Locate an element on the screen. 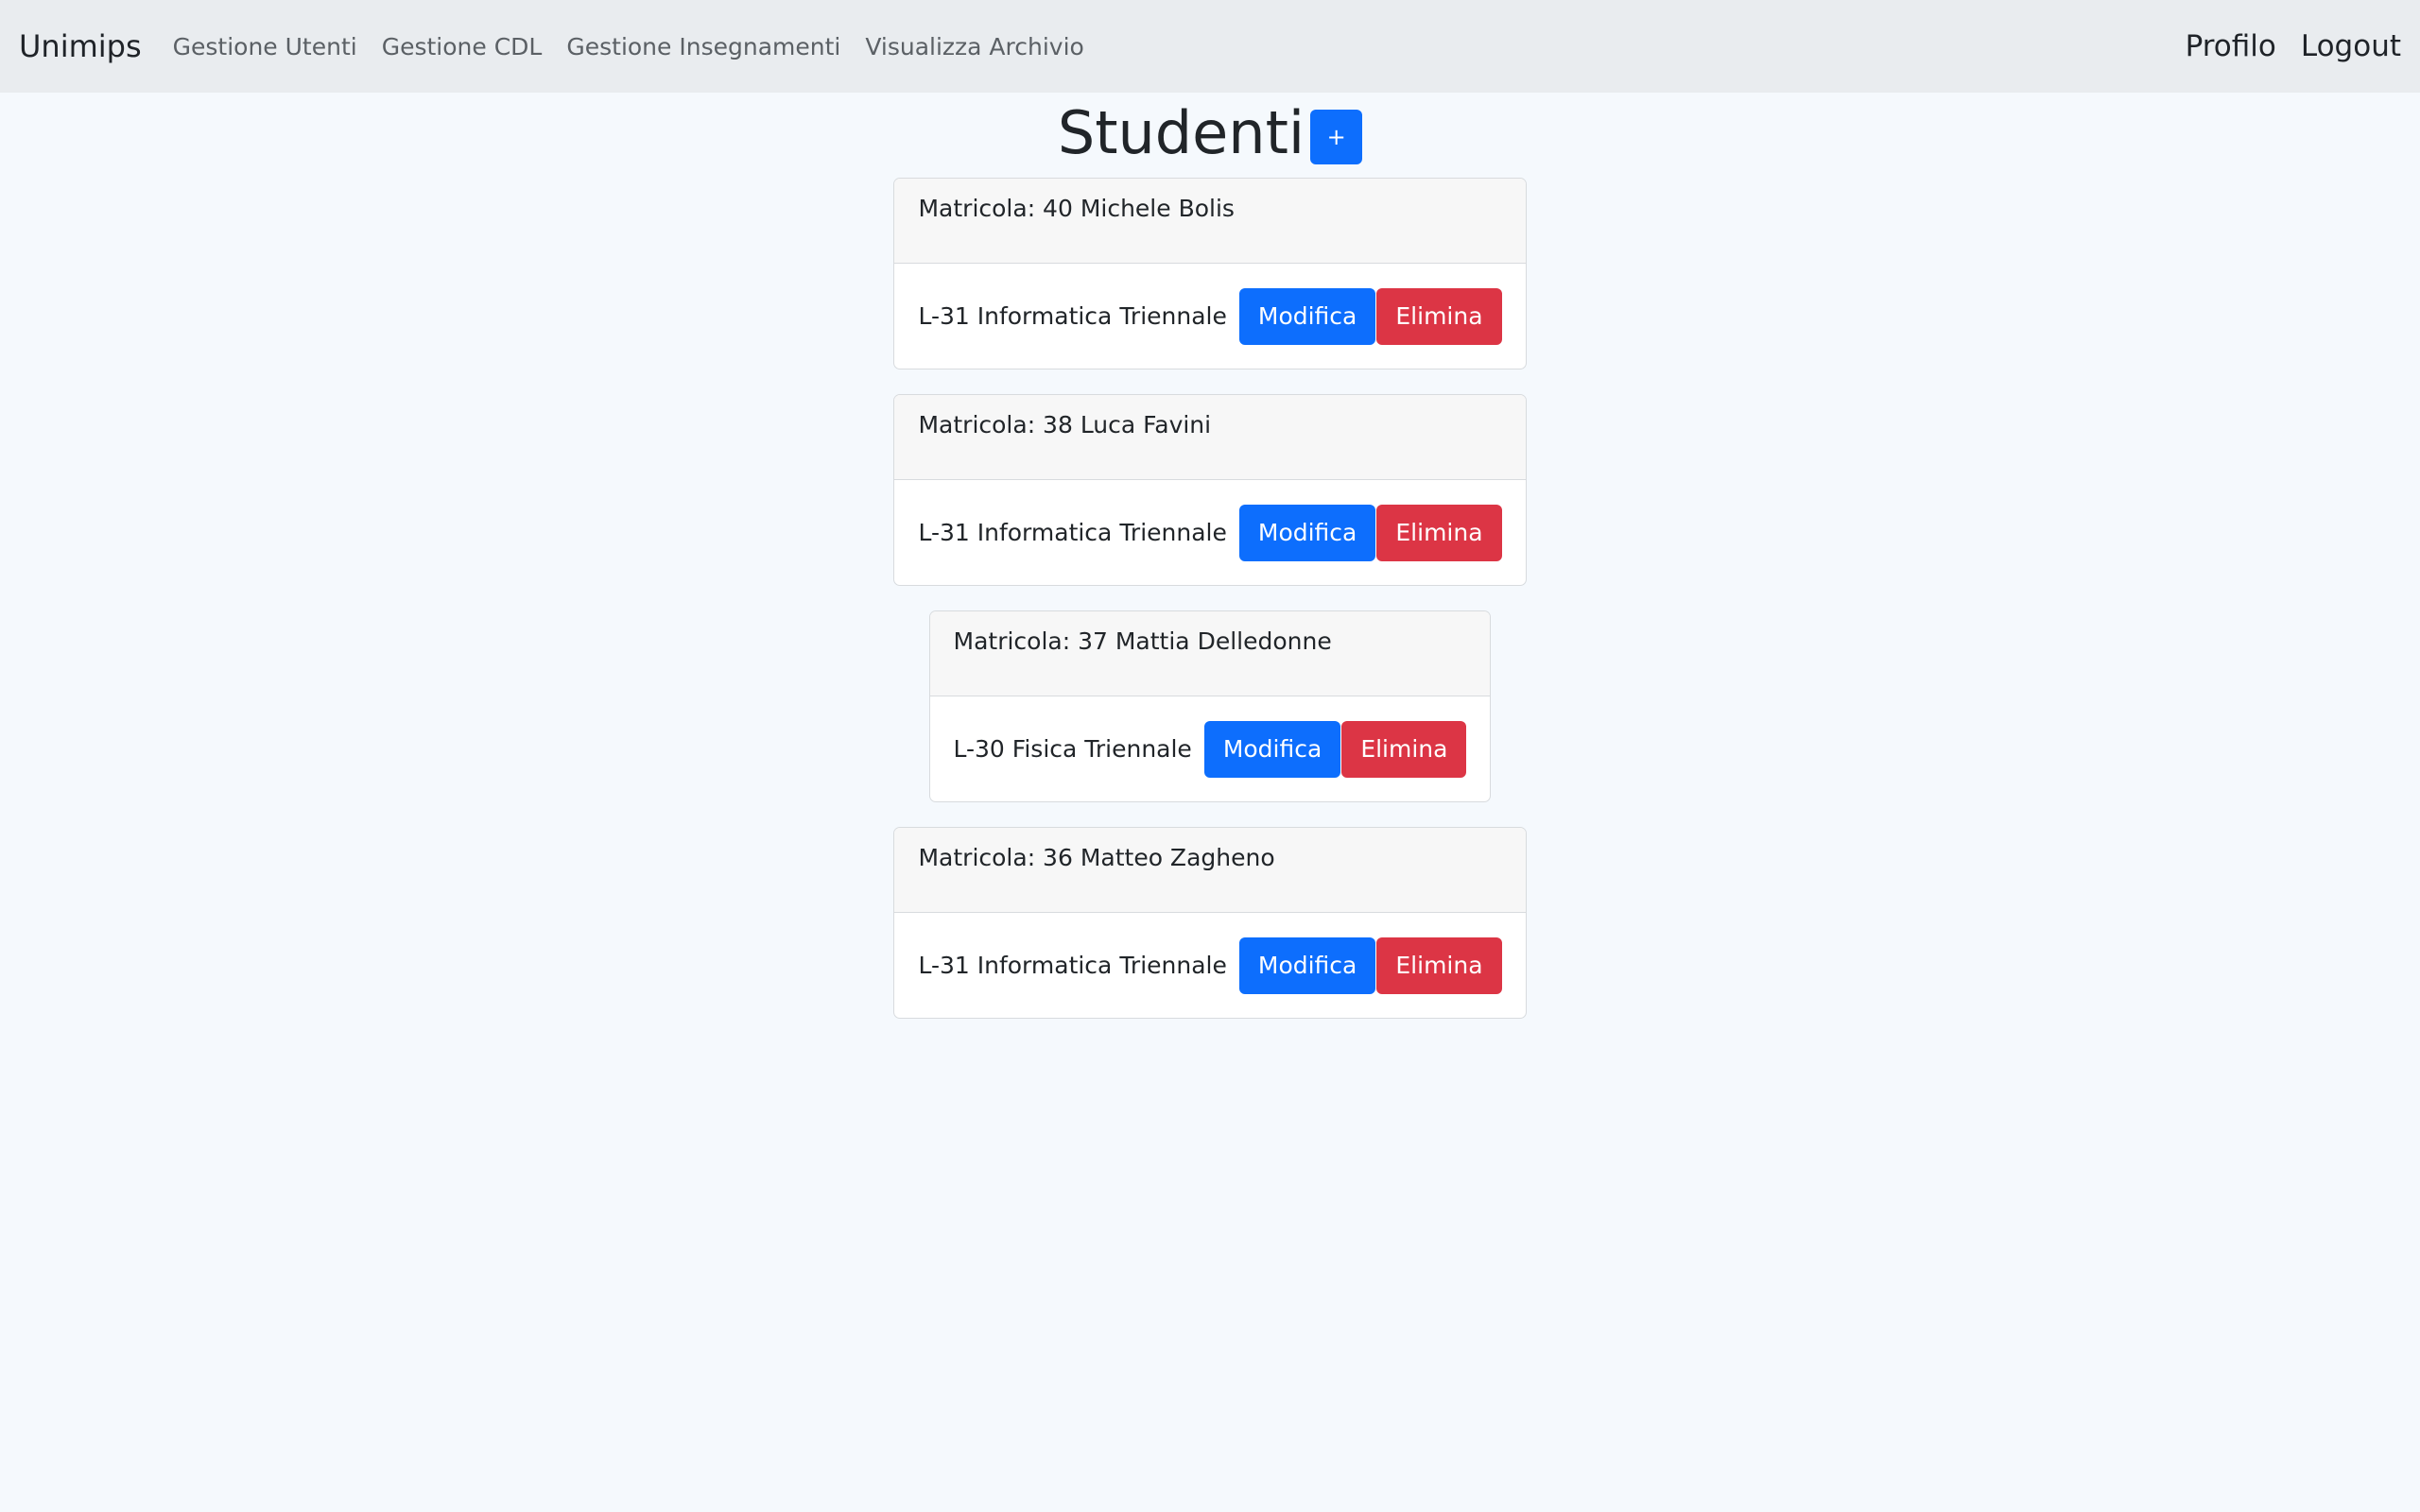  add-student-button: + is located at coordinates (1336, 137).